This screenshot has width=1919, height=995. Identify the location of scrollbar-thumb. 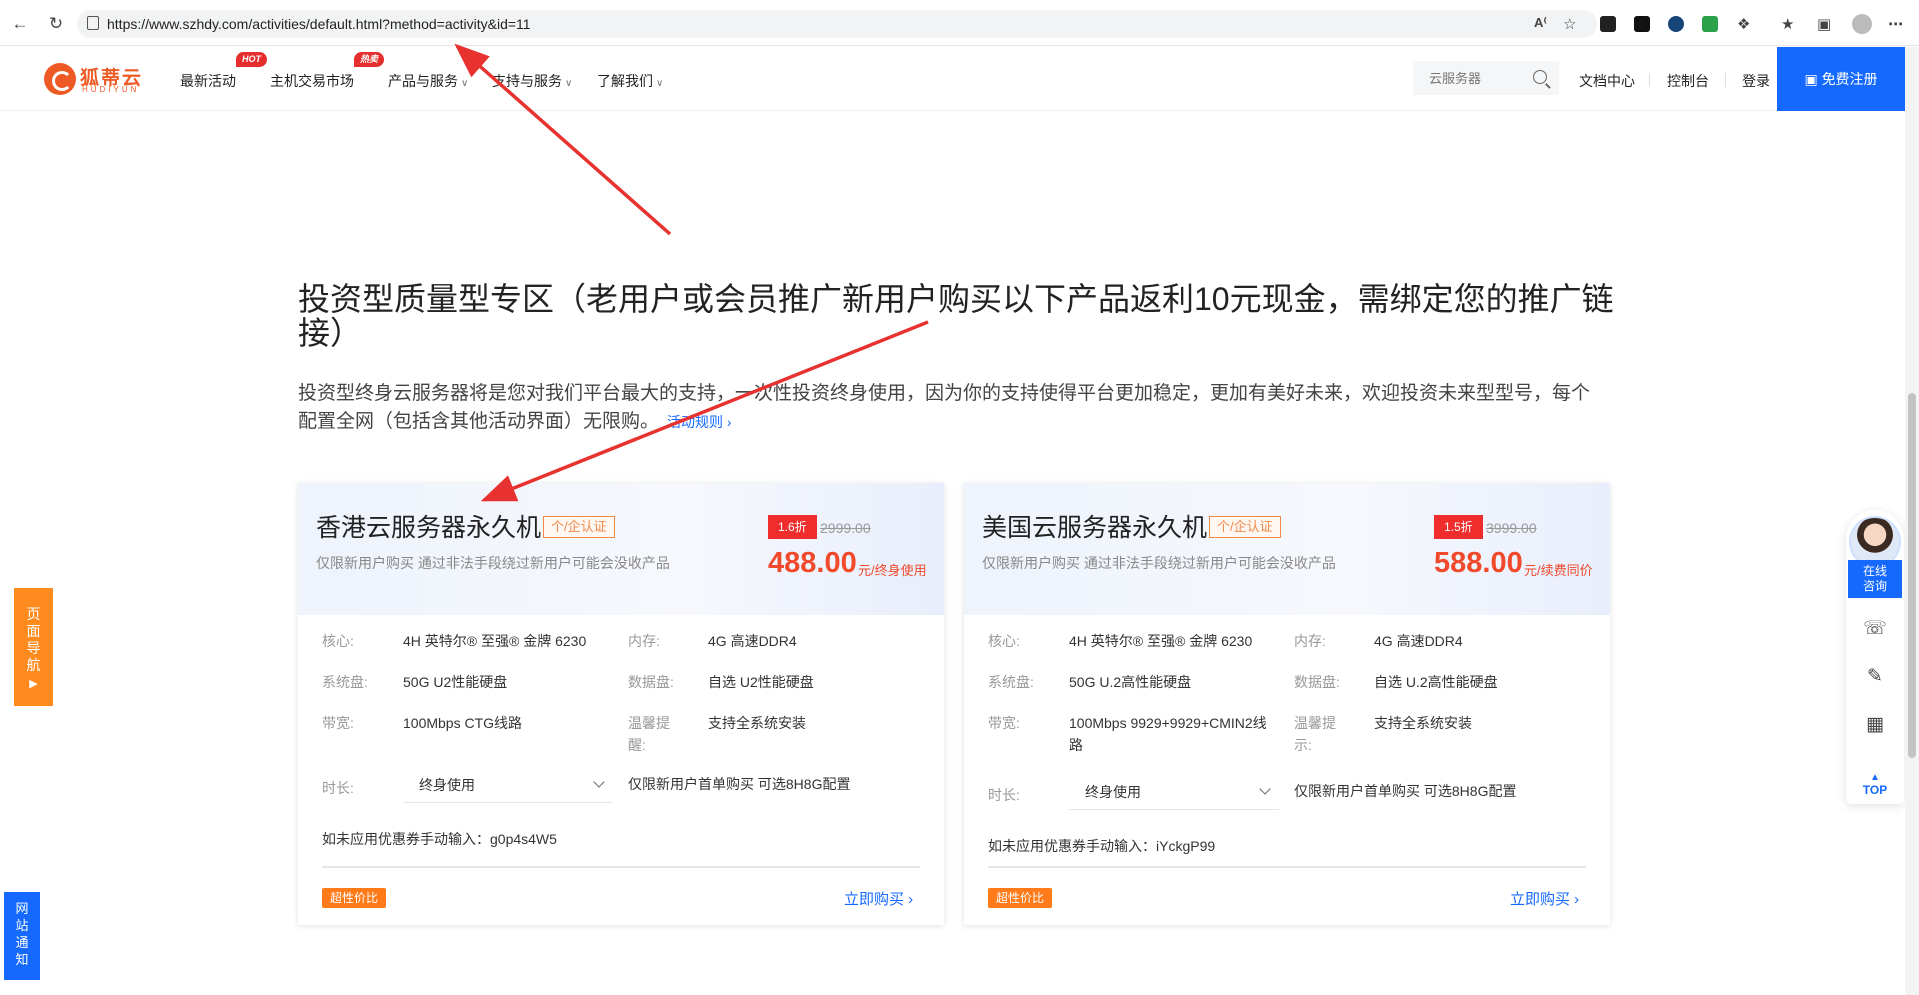
(1912, 575).